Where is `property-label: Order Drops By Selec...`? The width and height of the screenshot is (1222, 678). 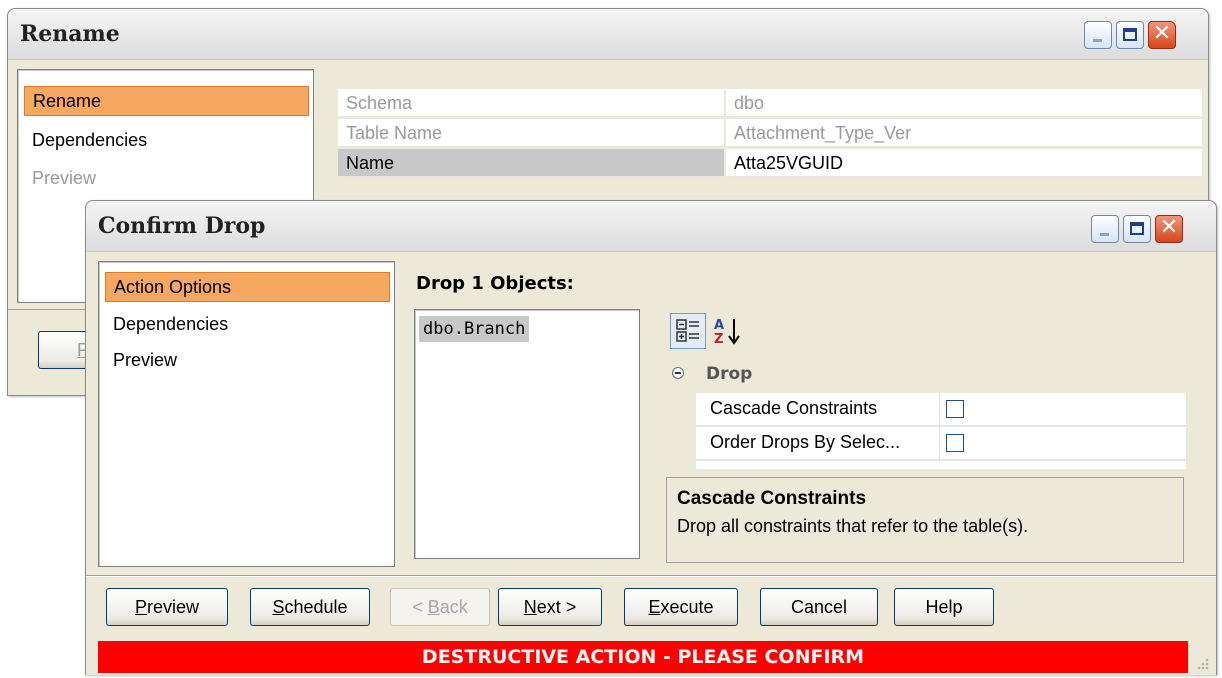 property-label: Order Drops By Selec... is located at coordinates (805, 442).